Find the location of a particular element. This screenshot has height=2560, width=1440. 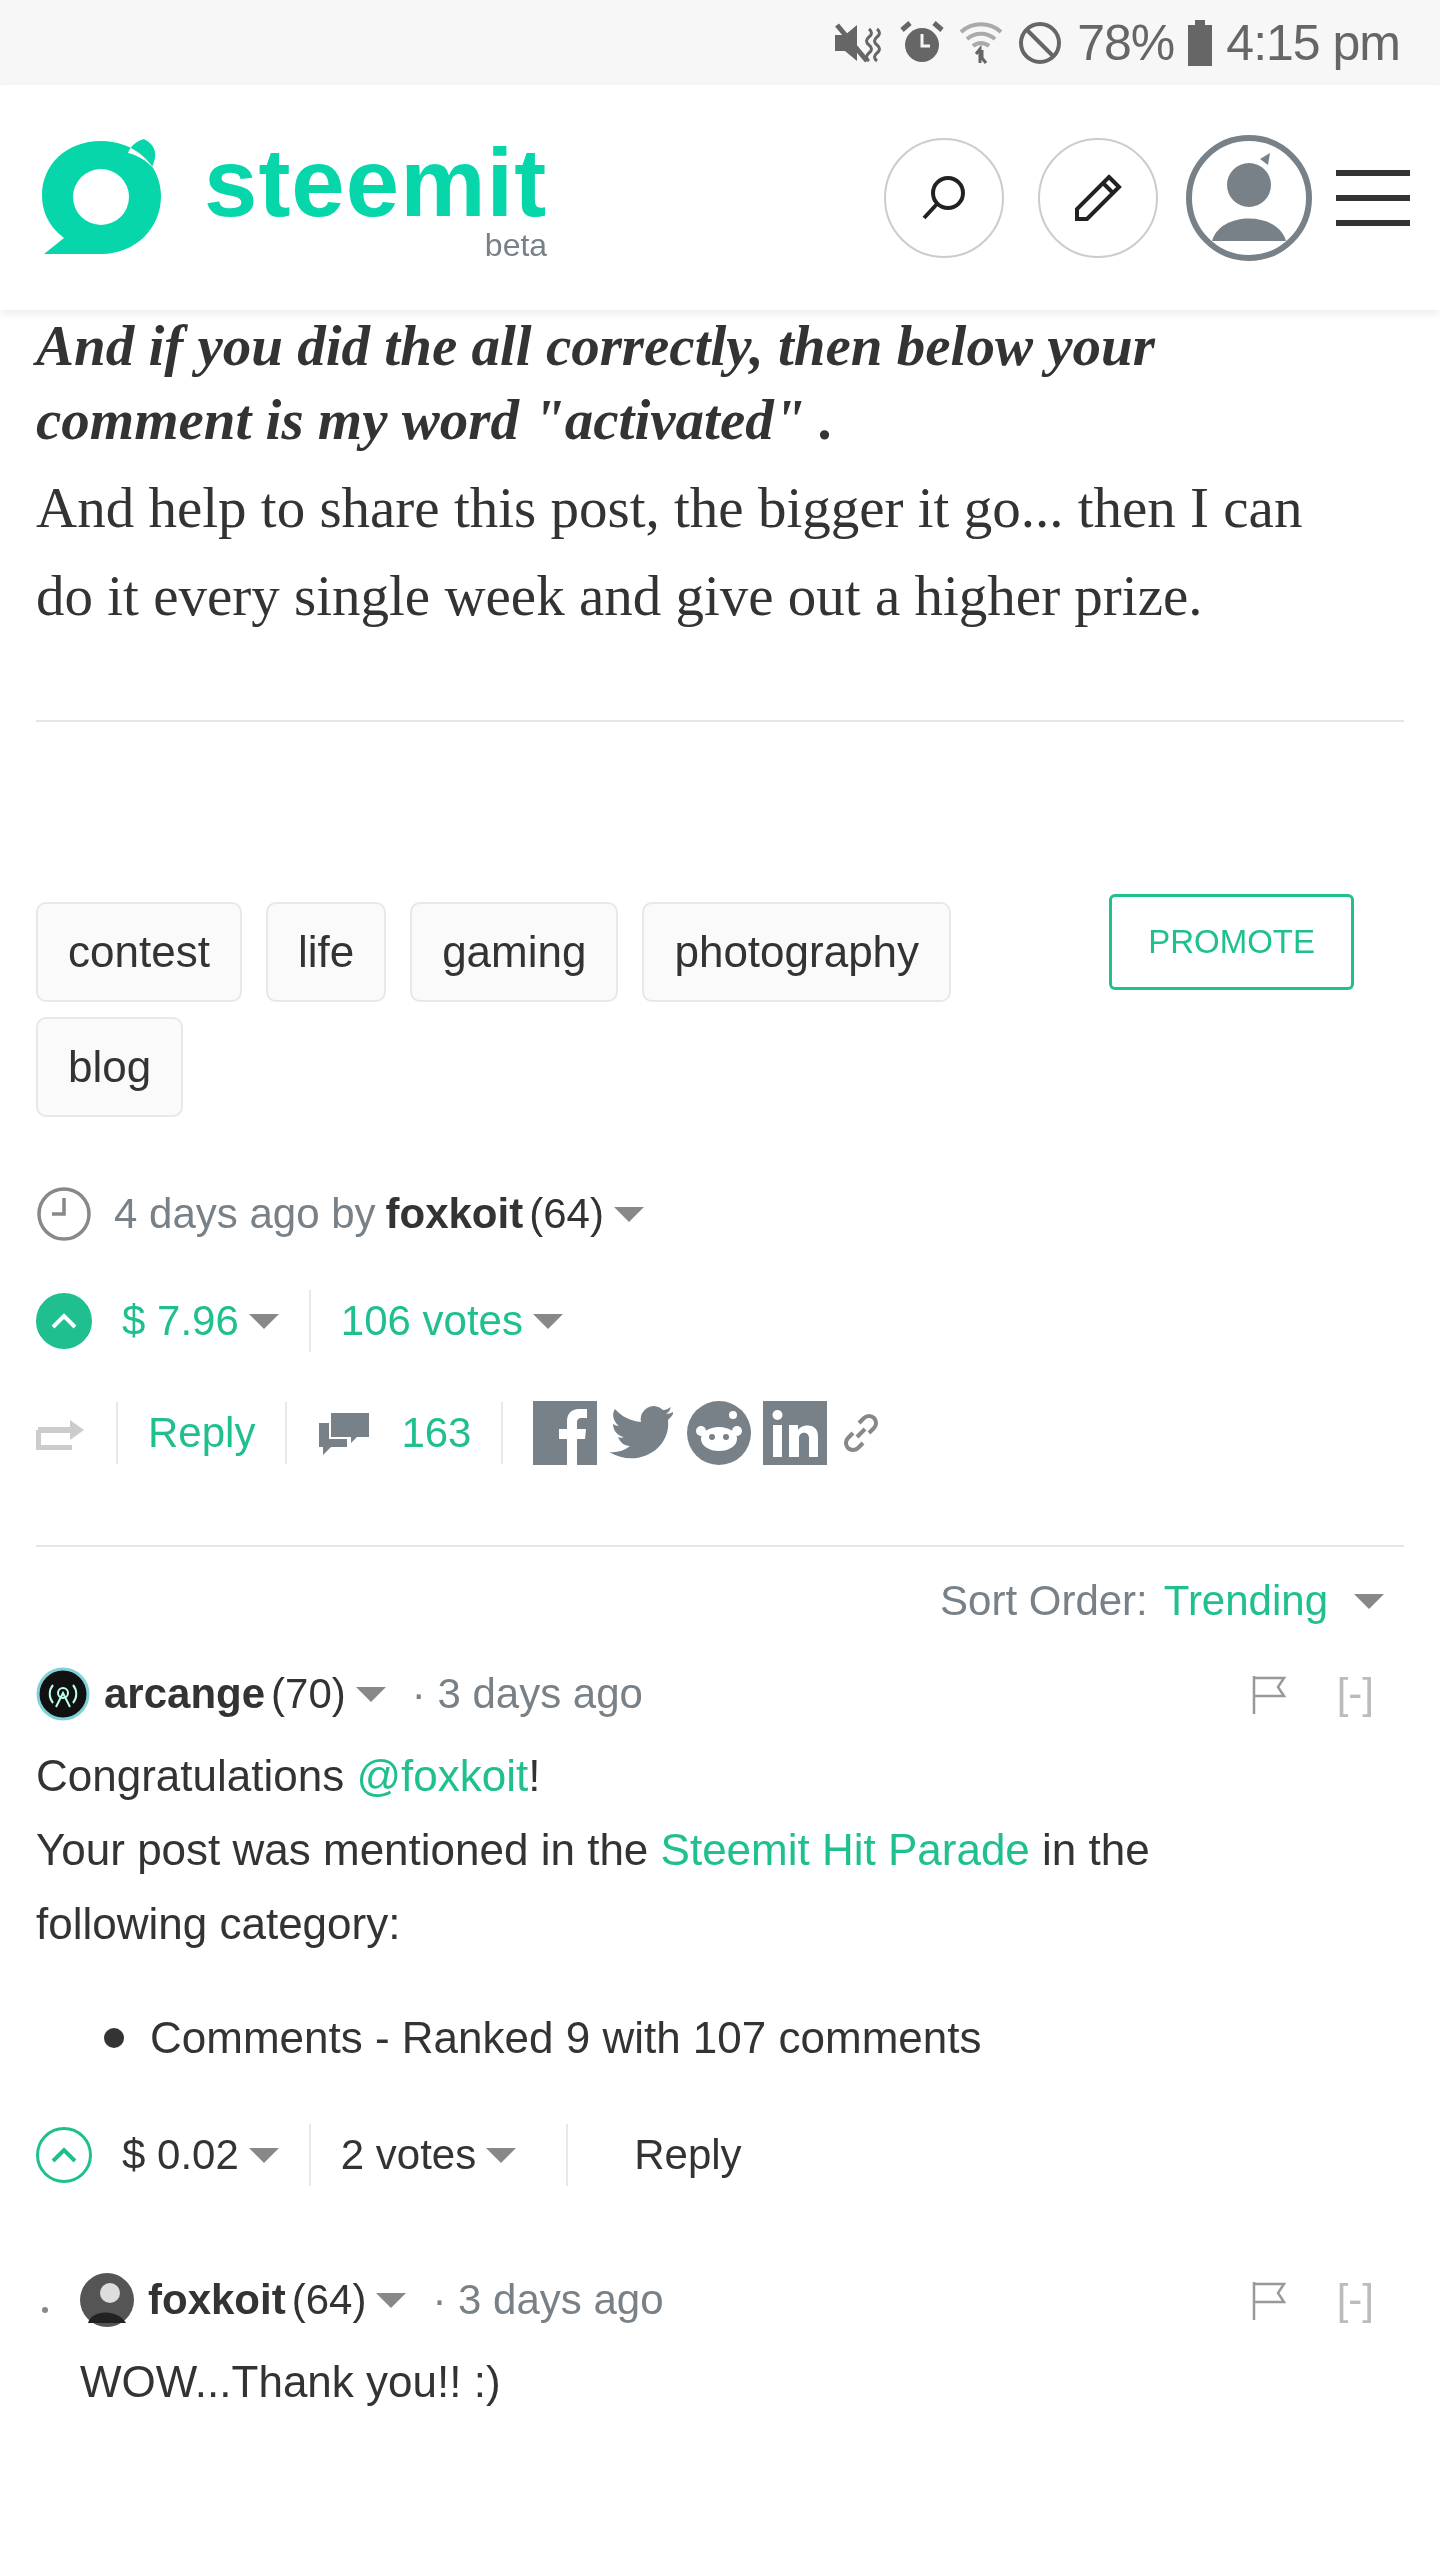

author-reputation: (70) is located at coordinates (308, 1694).